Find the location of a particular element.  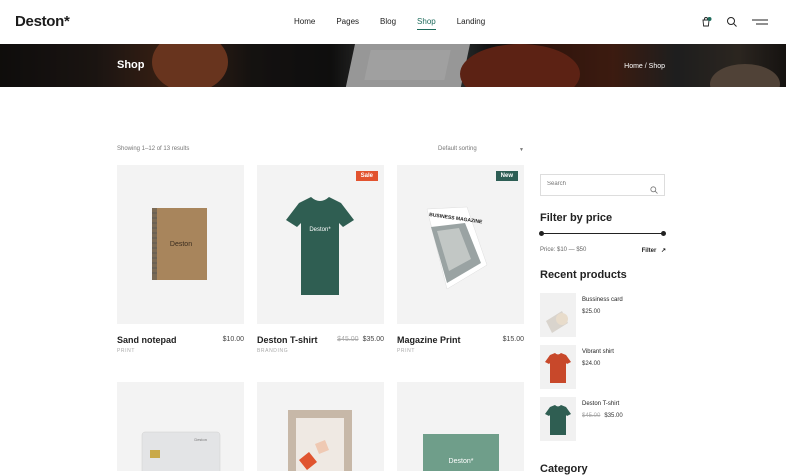

recent-product: Bussiness card $25.00 is located at coordinates (602, 315).